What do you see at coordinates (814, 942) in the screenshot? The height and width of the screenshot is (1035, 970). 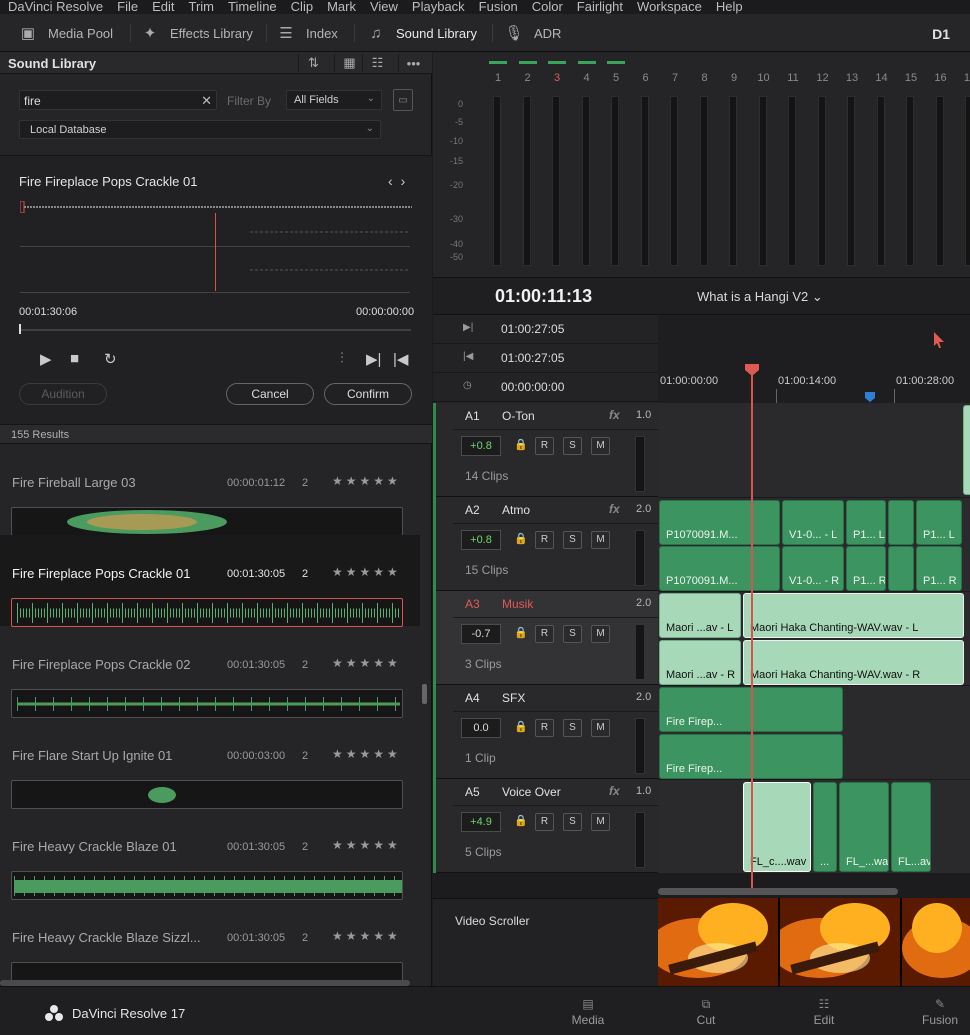 I see `video-scroller` at bounding box center [814, 942].